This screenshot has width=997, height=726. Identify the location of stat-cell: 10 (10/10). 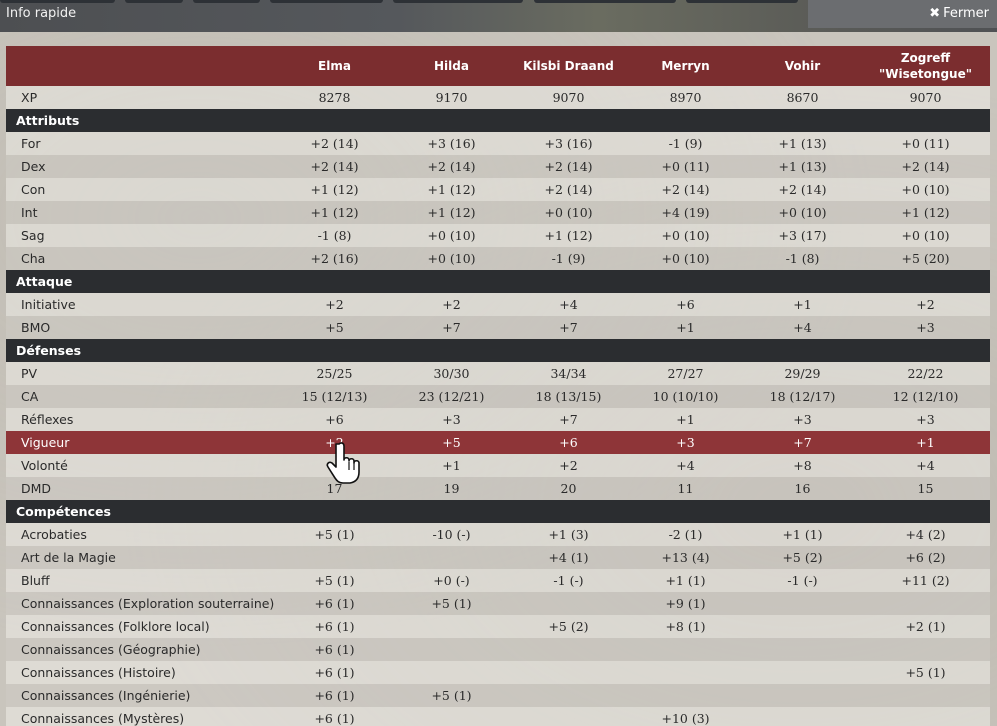
(685, 396).